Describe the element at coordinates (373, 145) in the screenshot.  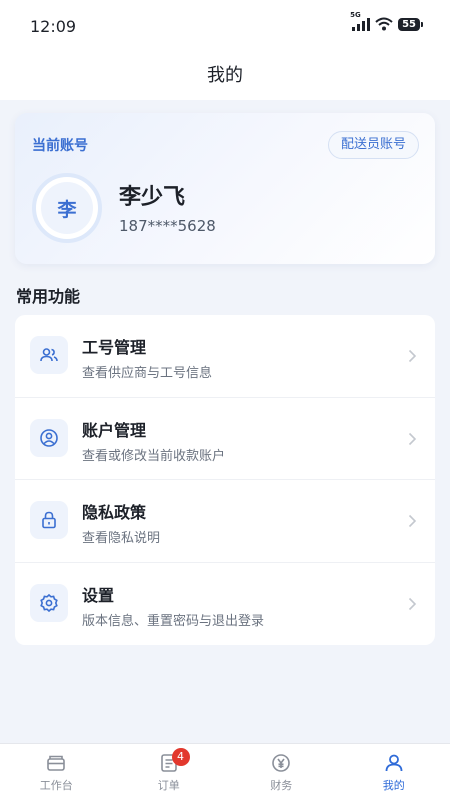
I see `role-badge: 配送员账号` at that location.